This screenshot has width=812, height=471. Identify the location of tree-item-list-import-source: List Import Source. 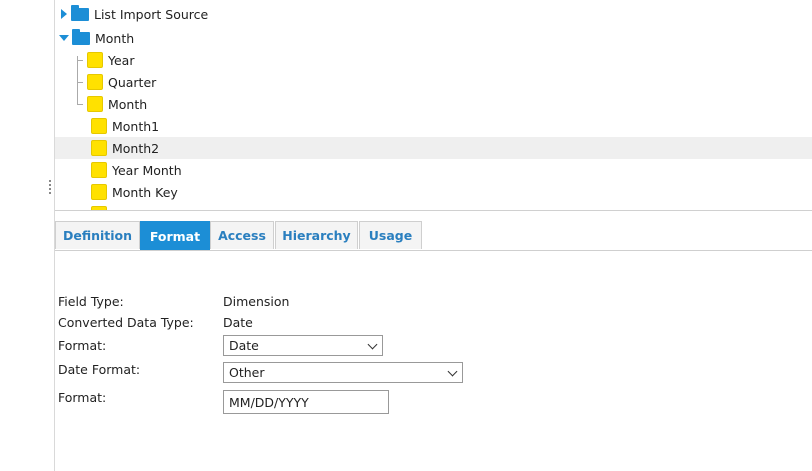
(433, 14).